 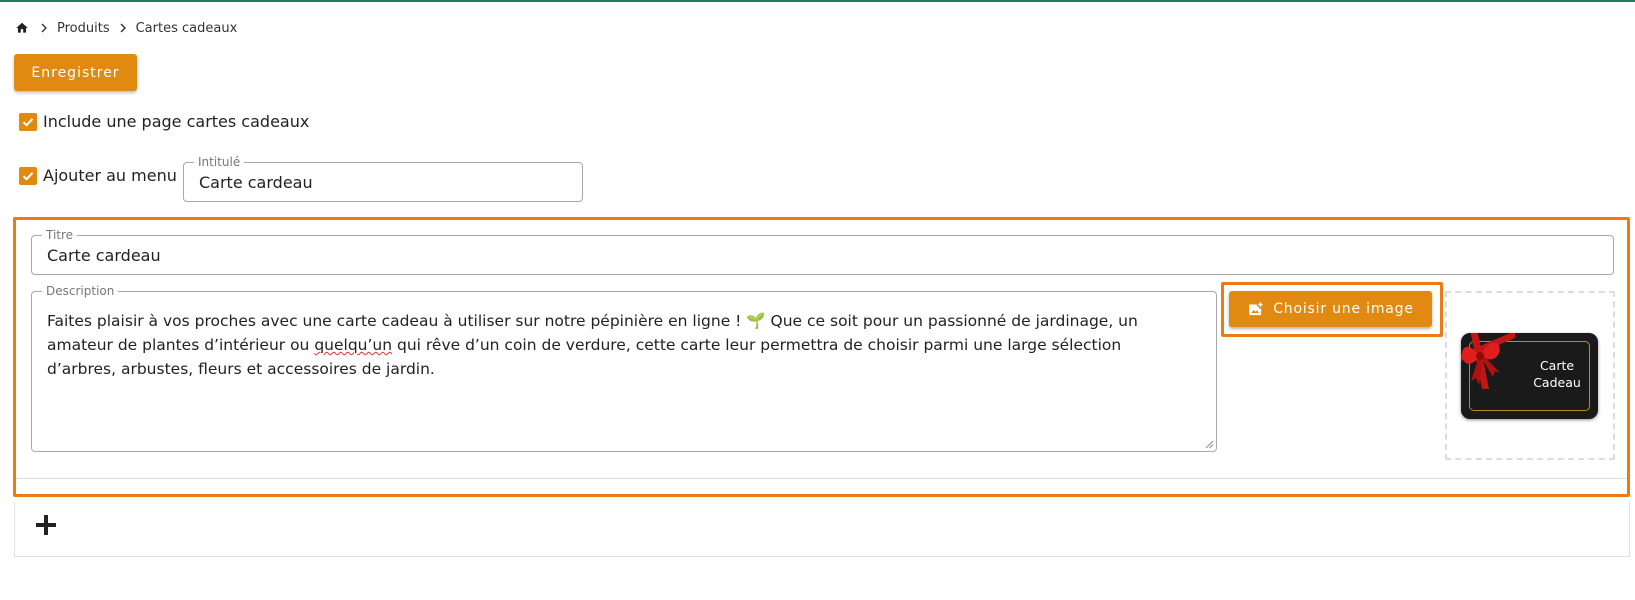 I want to click on save-button: Enregistrer, so click(x=75, y=72).